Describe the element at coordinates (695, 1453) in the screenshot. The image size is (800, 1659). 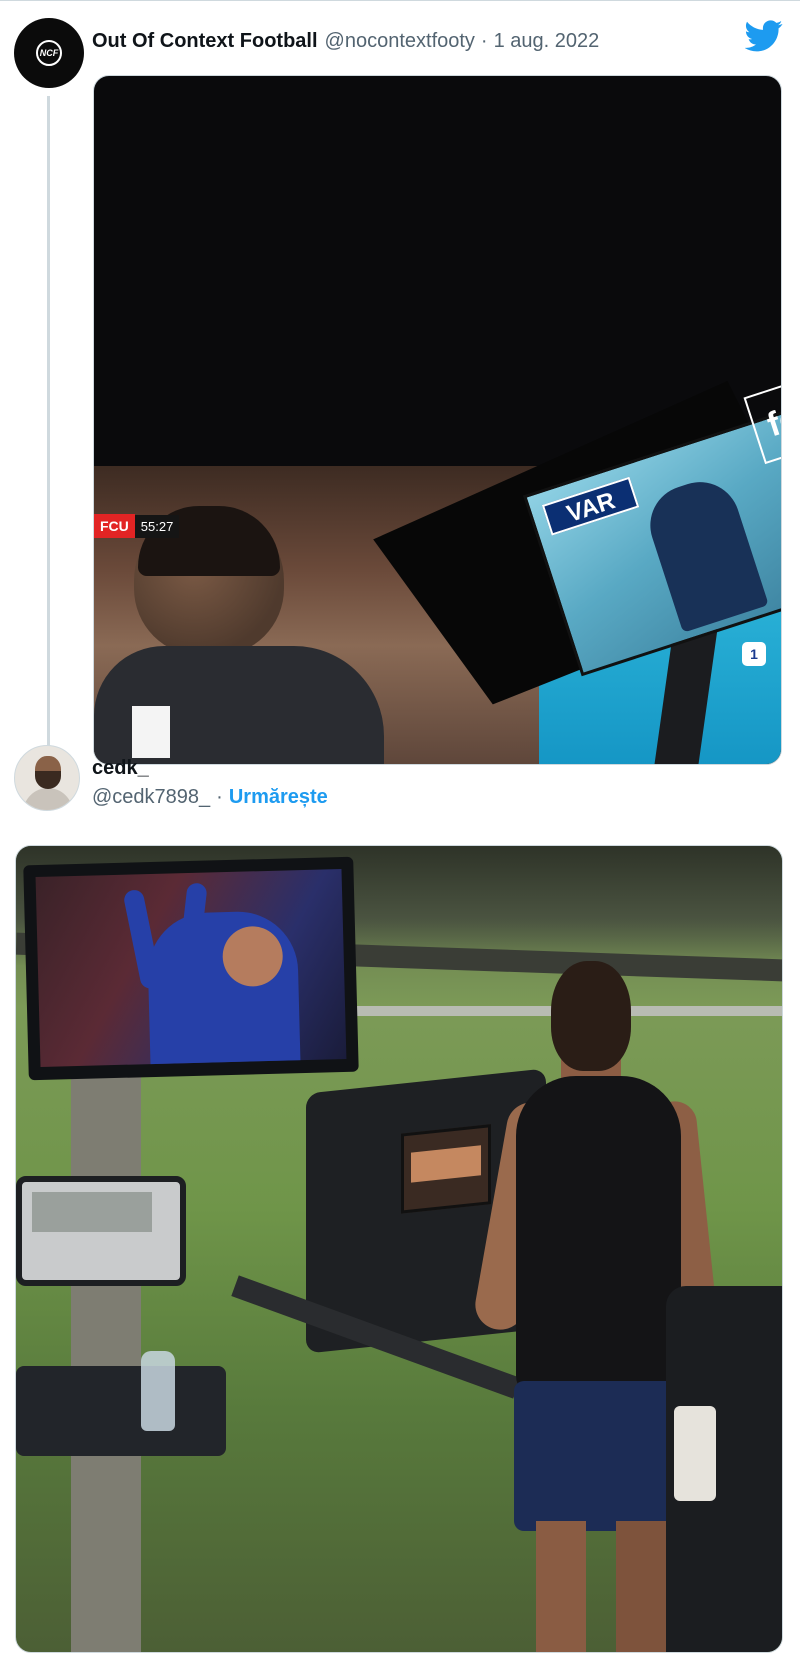
I see `machine-tag` at that location.